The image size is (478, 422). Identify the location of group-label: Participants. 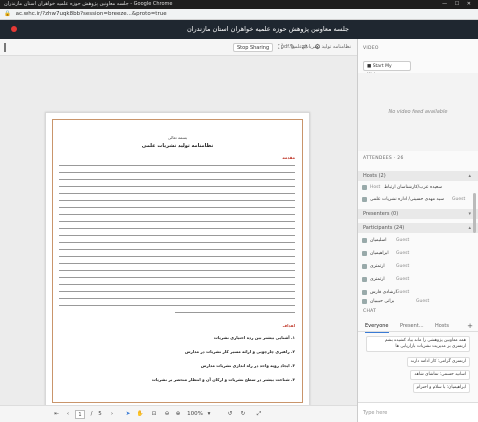
(378, 228).